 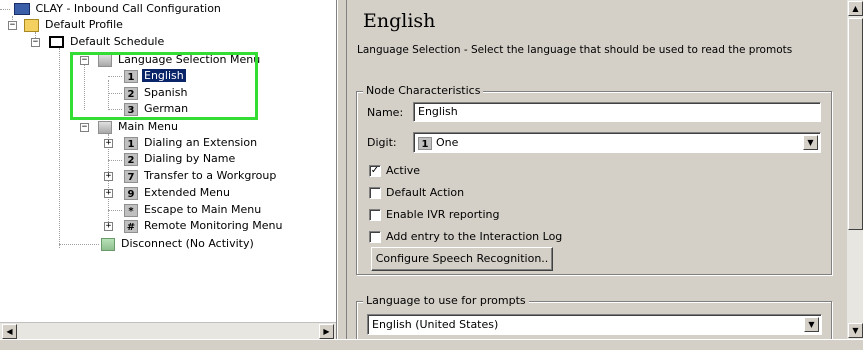 What do you see at coordinates (341, 174) in the screenshot?
I see `pane-splitter` at bounding box center [341, 174].